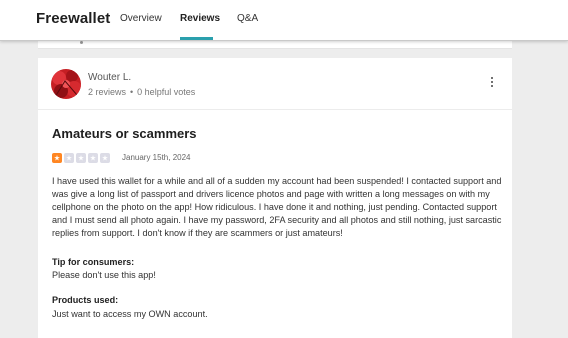  I want to click on top-nav-bar: Freewallet Overview Reviews Q&A, so click(284, 20).